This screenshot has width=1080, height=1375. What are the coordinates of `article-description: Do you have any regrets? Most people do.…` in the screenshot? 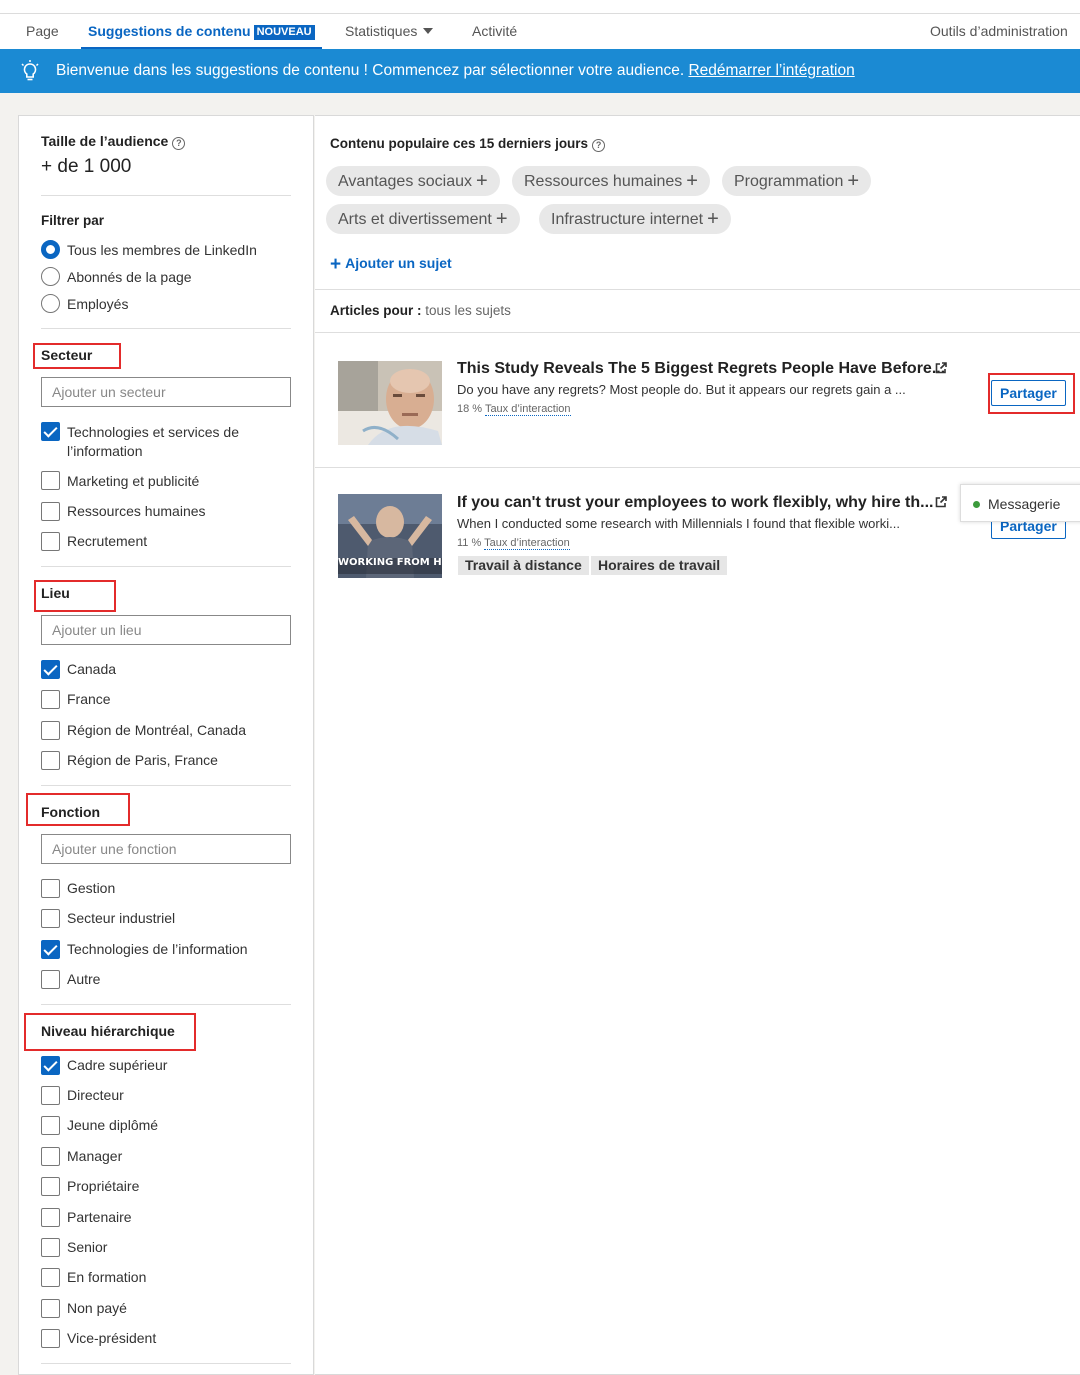 It's located at (681, 389).